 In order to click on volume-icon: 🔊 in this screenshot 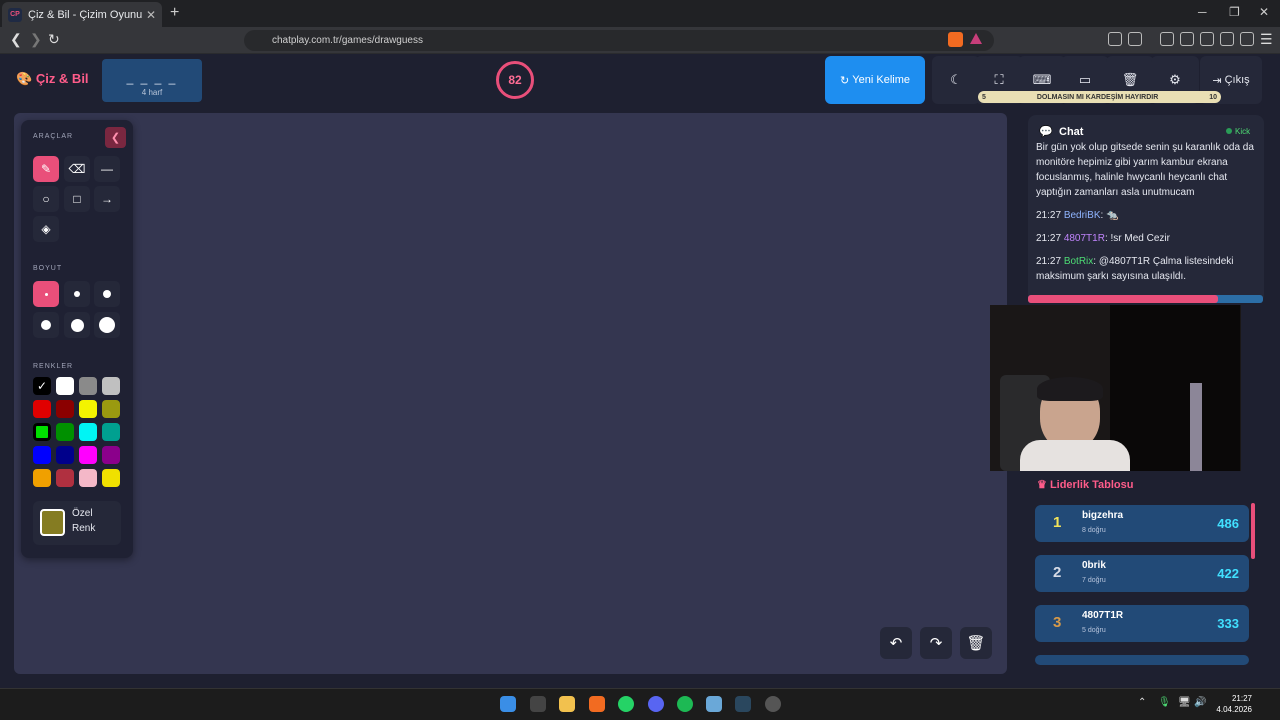, I will do `click(1200, 702)`.